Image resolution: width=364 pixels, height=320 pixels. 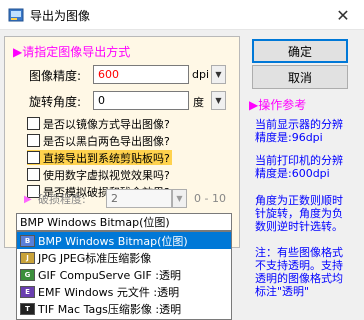 I want to click on precision-input: 600, so click(x=141, y=74).